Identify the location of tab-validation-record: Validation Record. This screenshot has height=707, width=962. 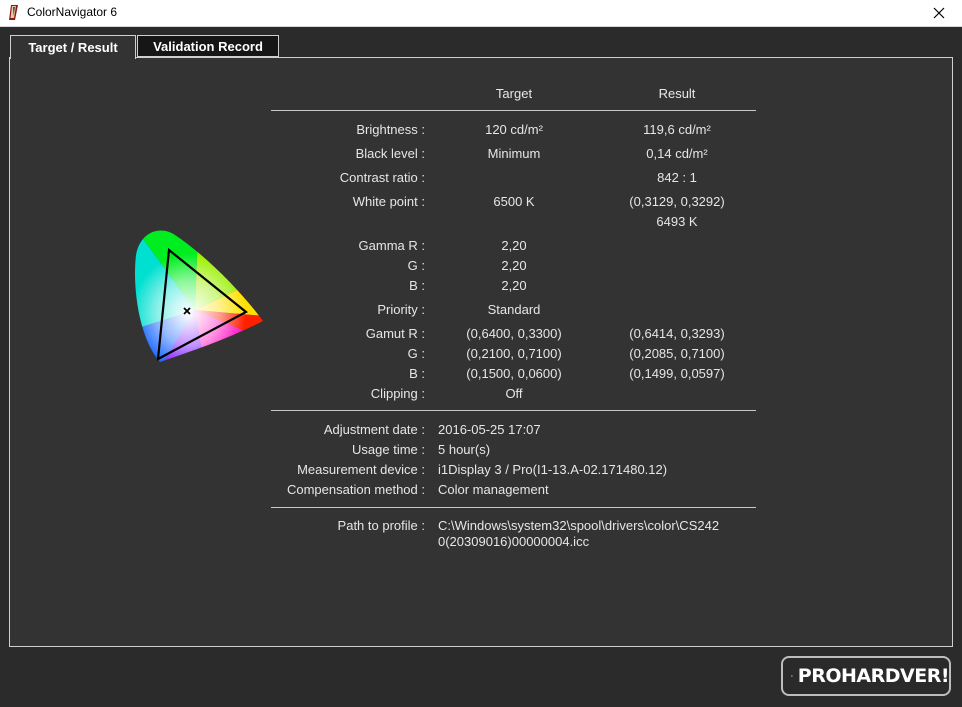
(208, 46).